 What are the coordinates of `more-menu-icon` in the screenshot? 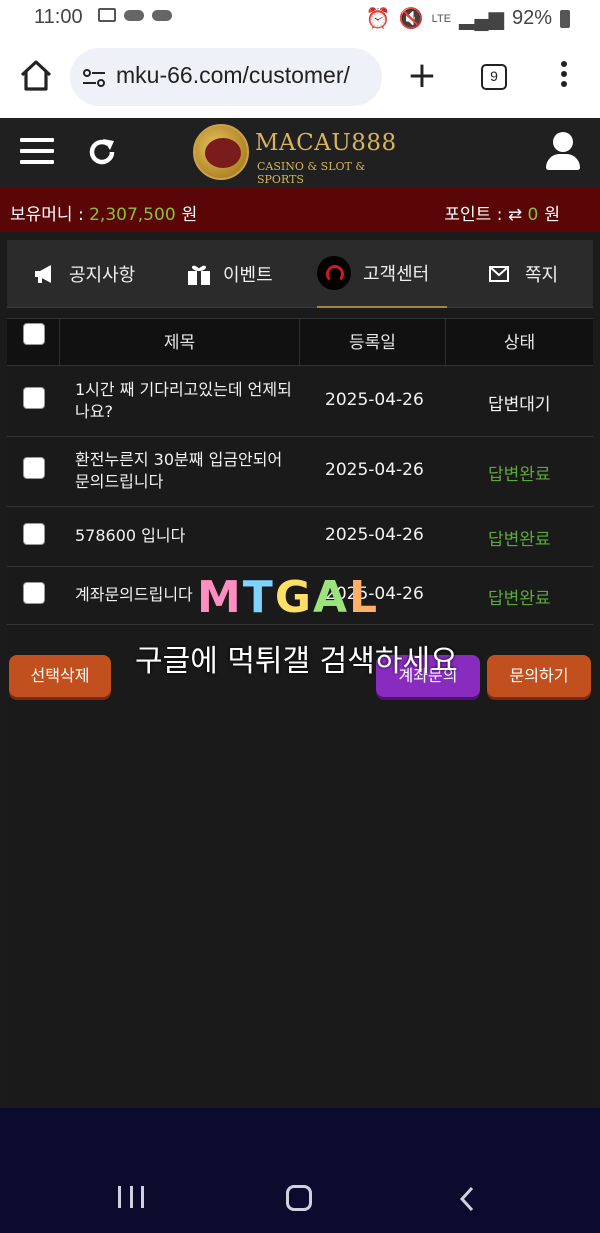 It's located at (564, 77).